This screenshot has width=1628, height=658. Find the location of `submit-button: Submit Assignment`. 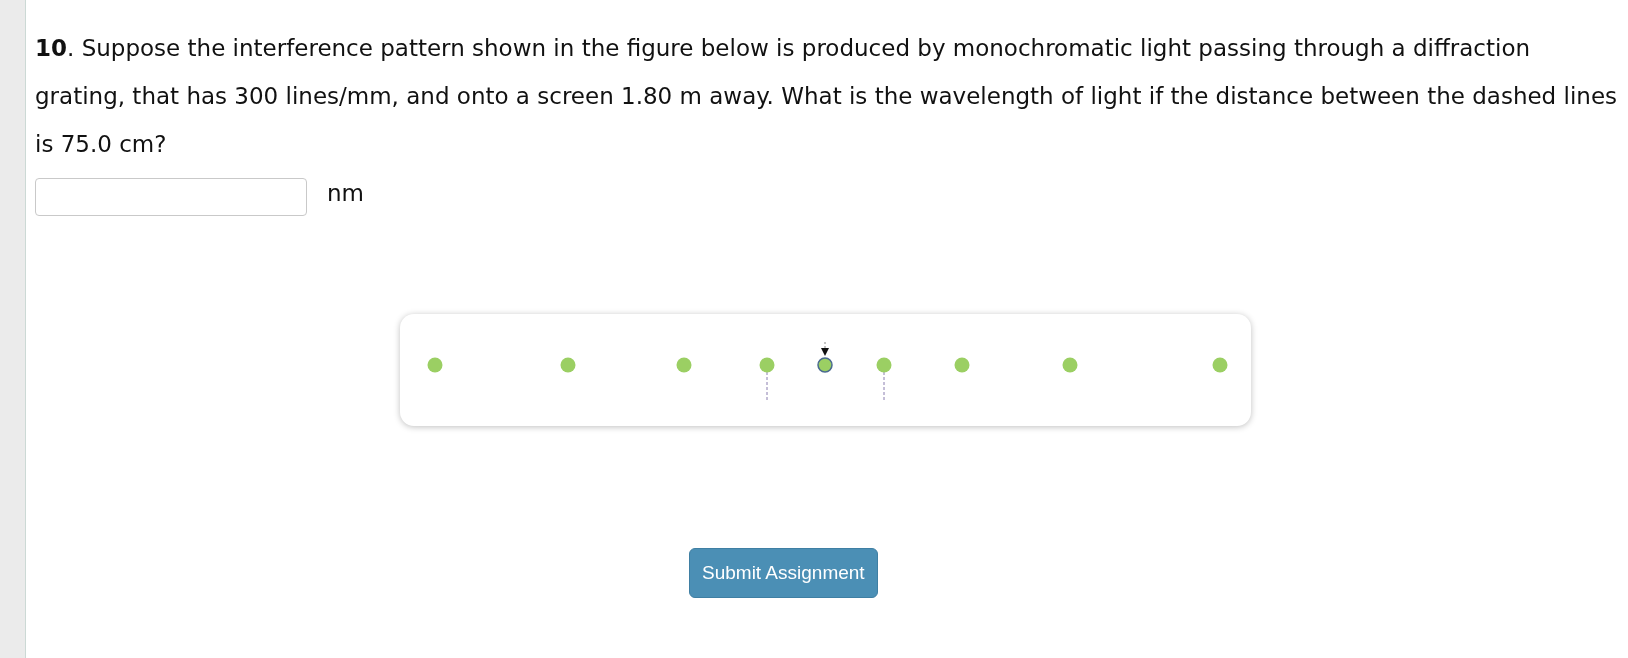

submit-button: Submit Assignment is located at coordinates (783, 573).